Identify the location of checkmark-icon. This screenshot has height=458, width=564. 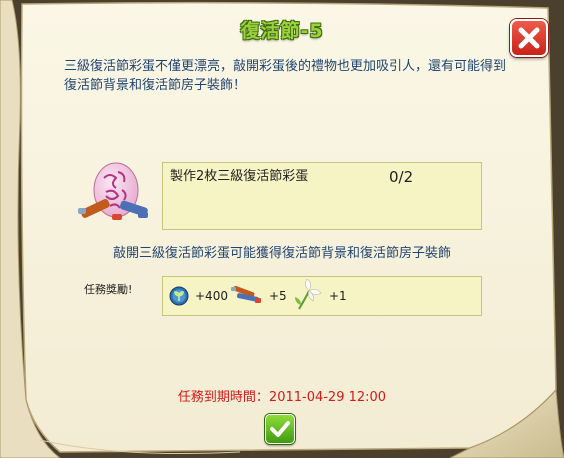
(280, 429).